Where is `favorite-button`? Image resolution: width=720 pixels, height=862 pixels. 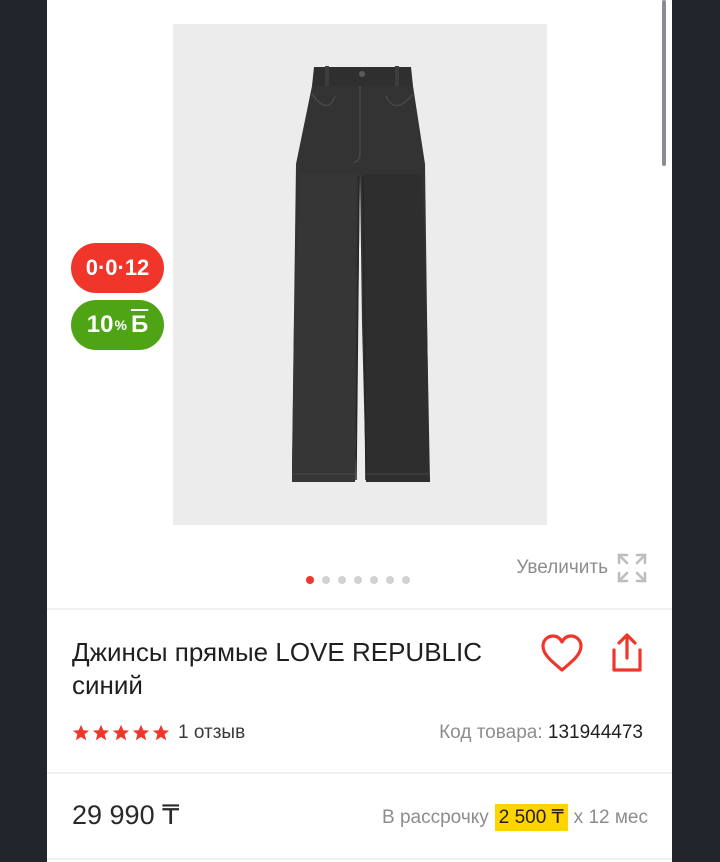
favorite-button is located at coordinates (562, 654).